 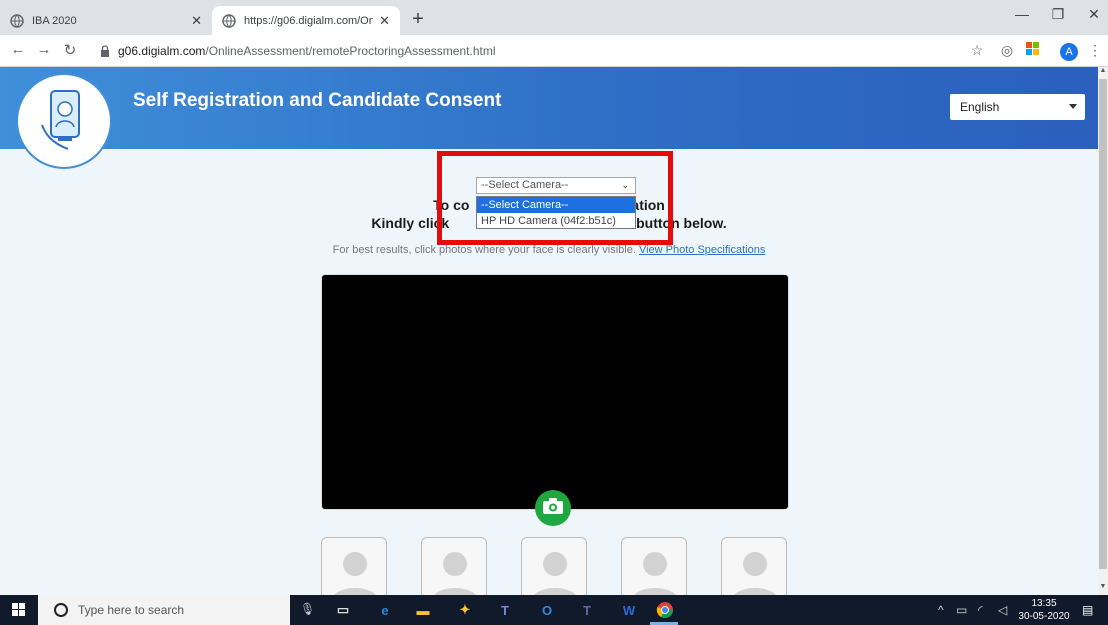 I want to click on new-tab-button: +, so click(x=418, y=19).